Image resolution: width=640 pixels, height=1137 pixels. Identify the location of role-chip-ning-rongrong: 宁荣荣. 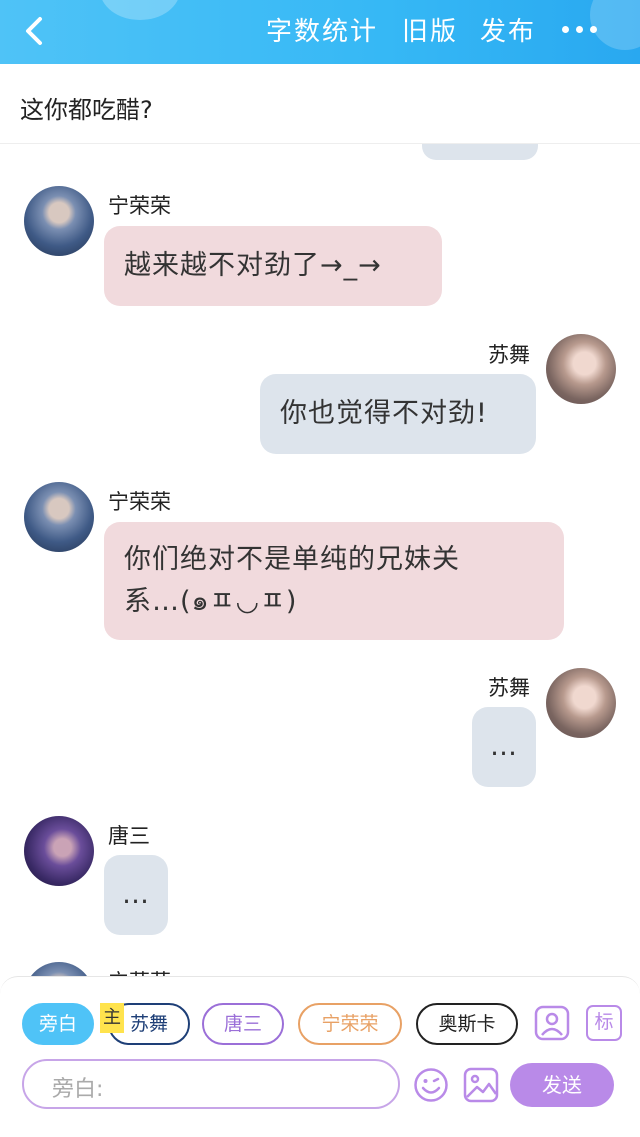
(350, 1024).